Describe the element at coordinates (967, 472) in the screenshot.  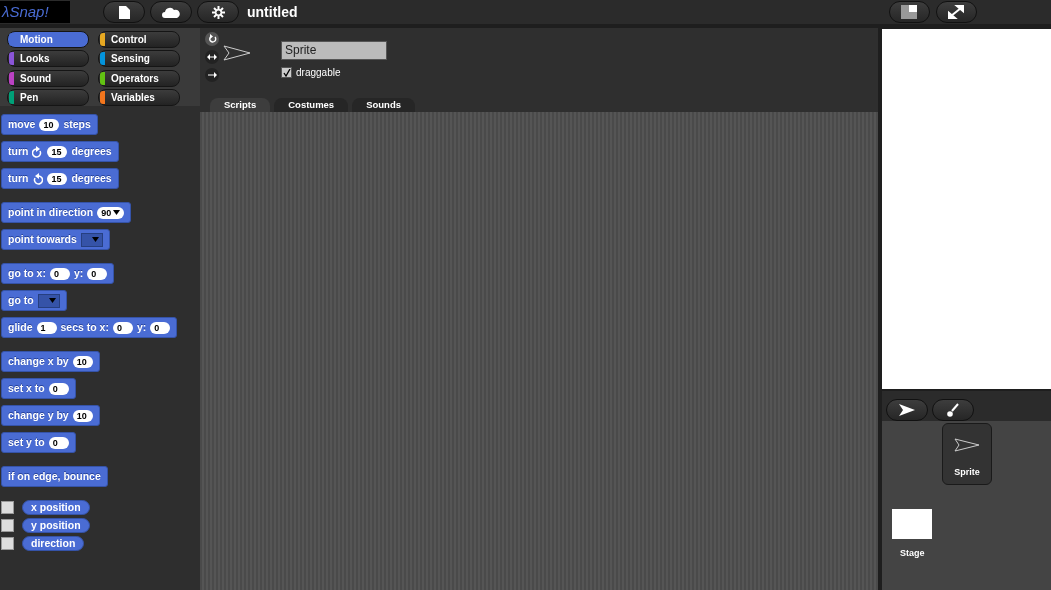
I see `sprite-name: Sprite` at that location.